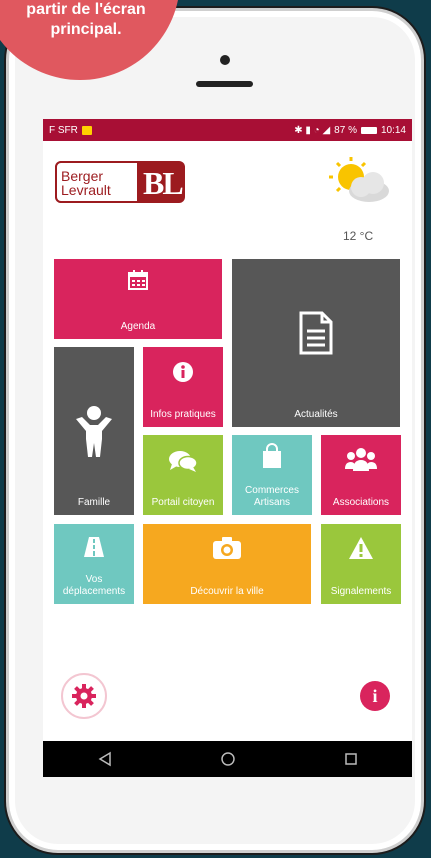 This screenshot has height=858, width=431. Describe the element at coordinates (82, 176) in the screenshot. I see `logo-text-line1: Berger` at that location.